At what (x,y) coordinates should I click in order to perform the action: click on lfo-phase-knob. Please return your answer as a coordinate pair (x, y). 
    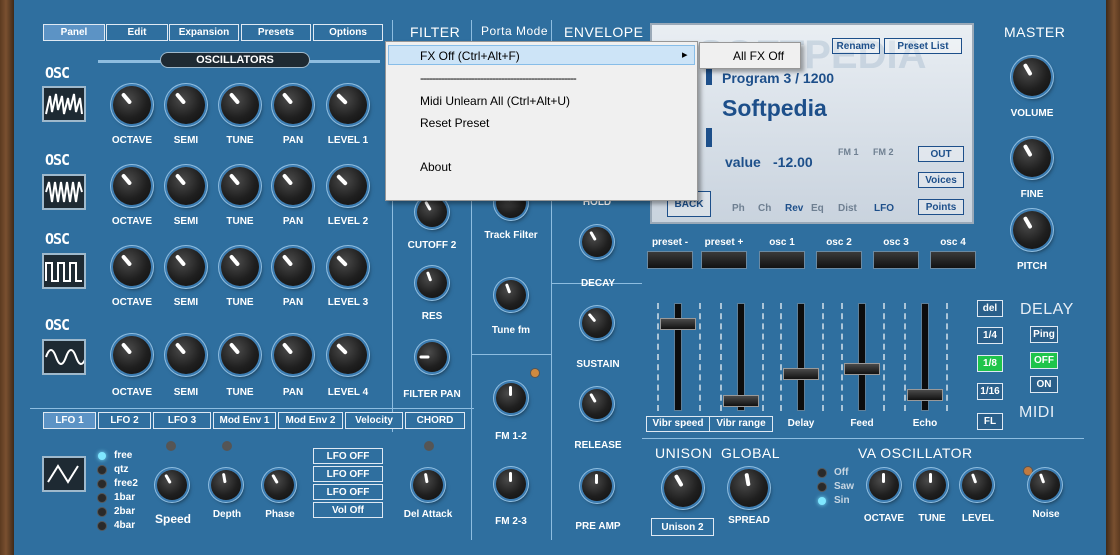
    Looking at the image, I should click on (279, 485).